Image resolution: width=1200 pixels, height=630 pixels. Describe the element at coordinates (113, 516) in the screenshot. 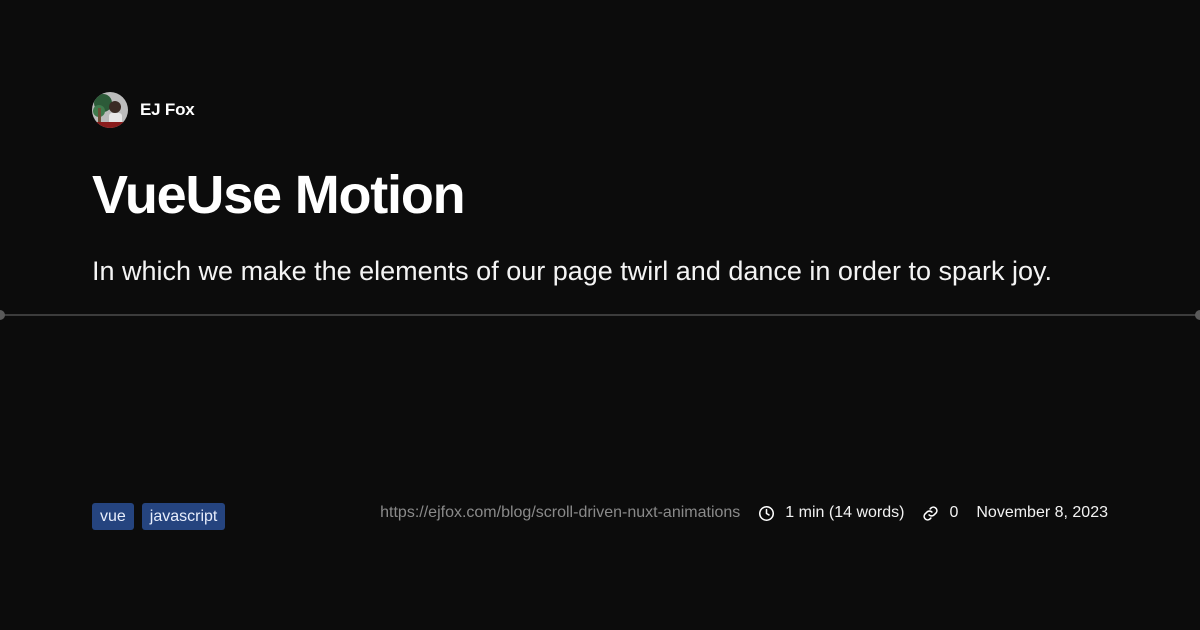

I see `tag-vue: vue` at that location.